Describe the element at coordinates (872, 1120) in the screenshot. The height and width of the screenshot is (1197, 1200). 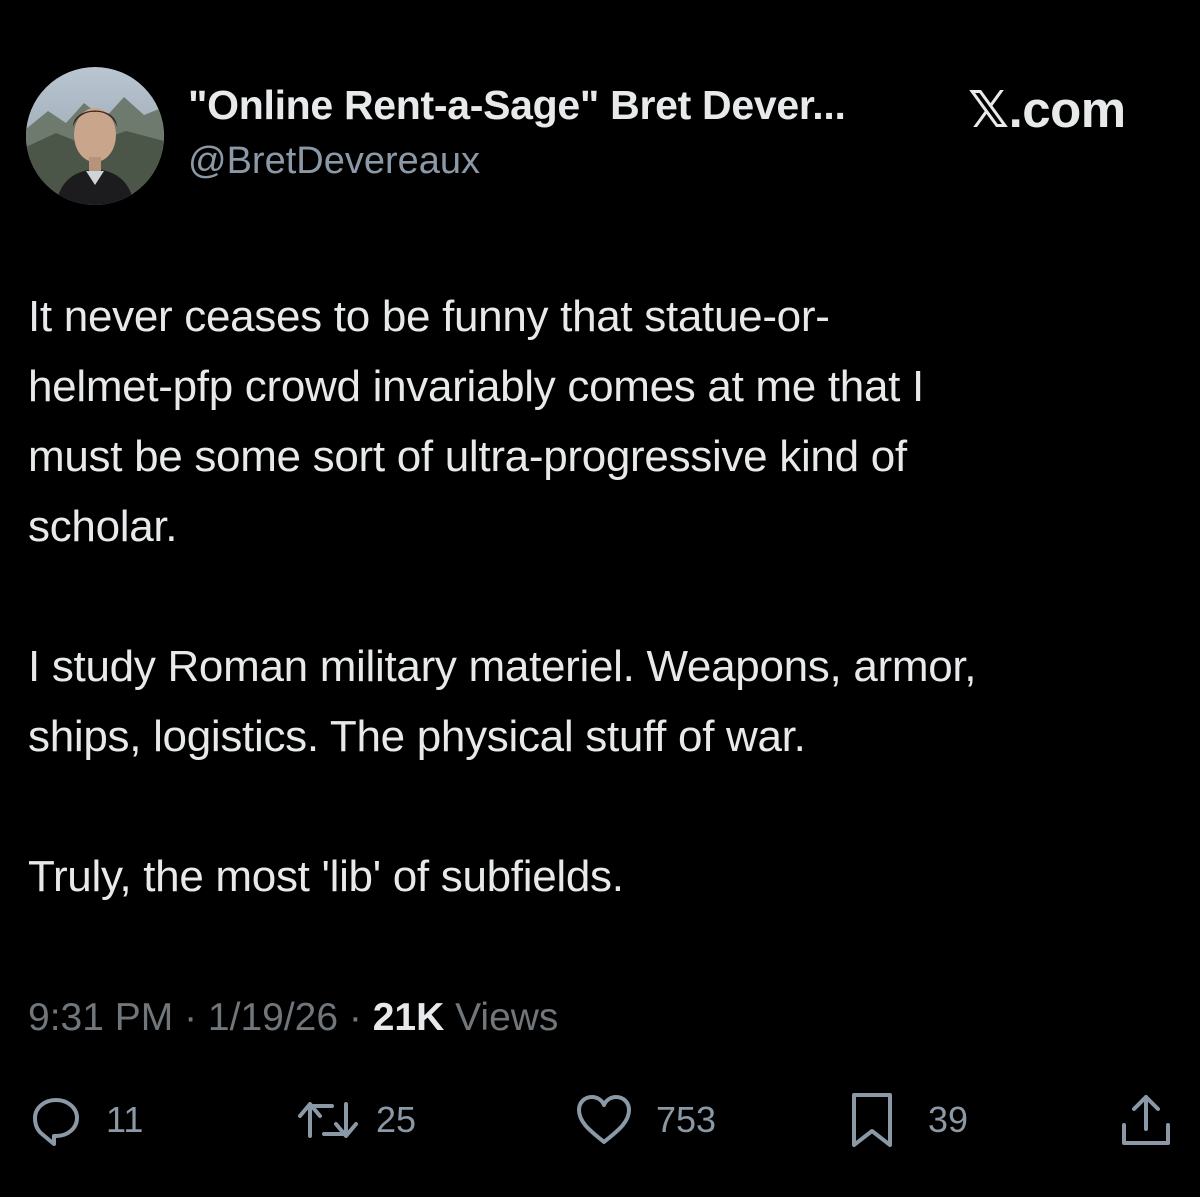
I see `bookmark-icon` at that location.